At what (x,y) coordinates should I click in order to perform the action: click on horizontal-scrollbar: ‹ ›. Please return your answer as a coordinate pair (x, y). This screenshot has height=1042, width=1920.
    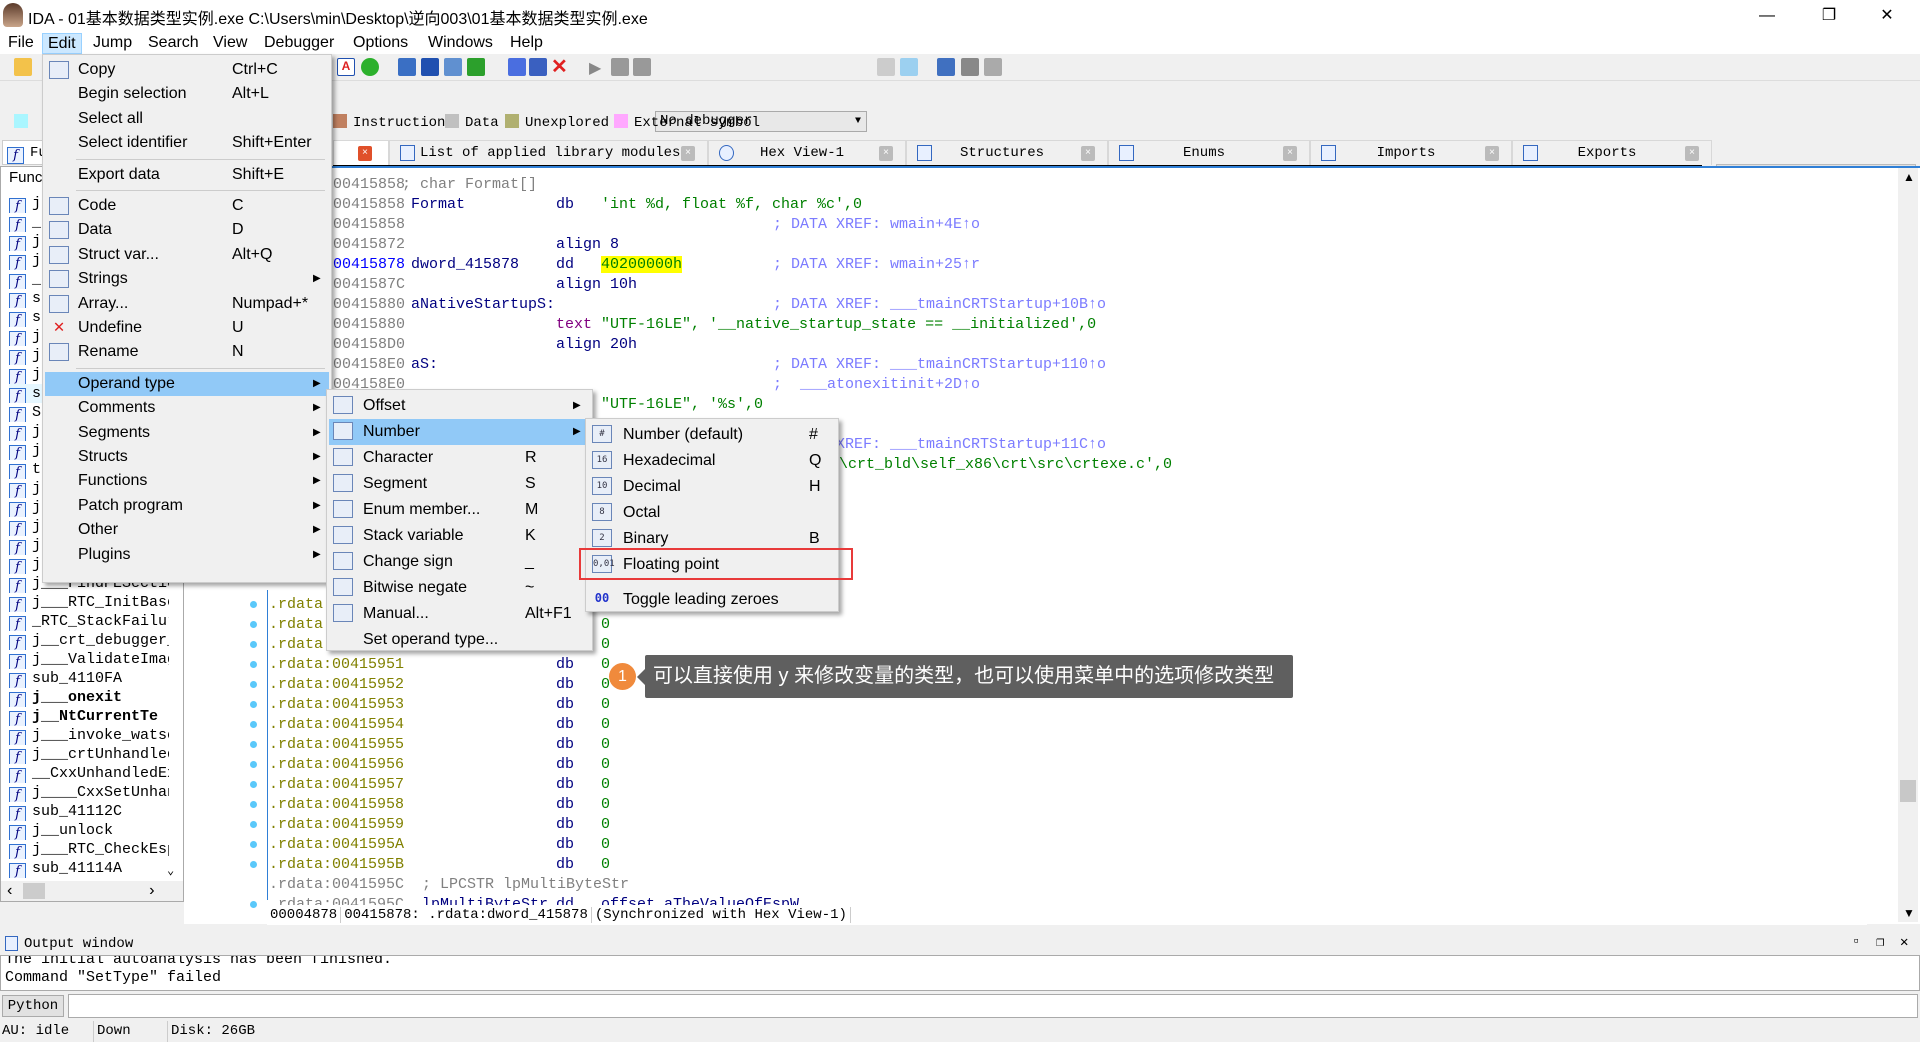
    Looking at the image, I should click on (92, 891).